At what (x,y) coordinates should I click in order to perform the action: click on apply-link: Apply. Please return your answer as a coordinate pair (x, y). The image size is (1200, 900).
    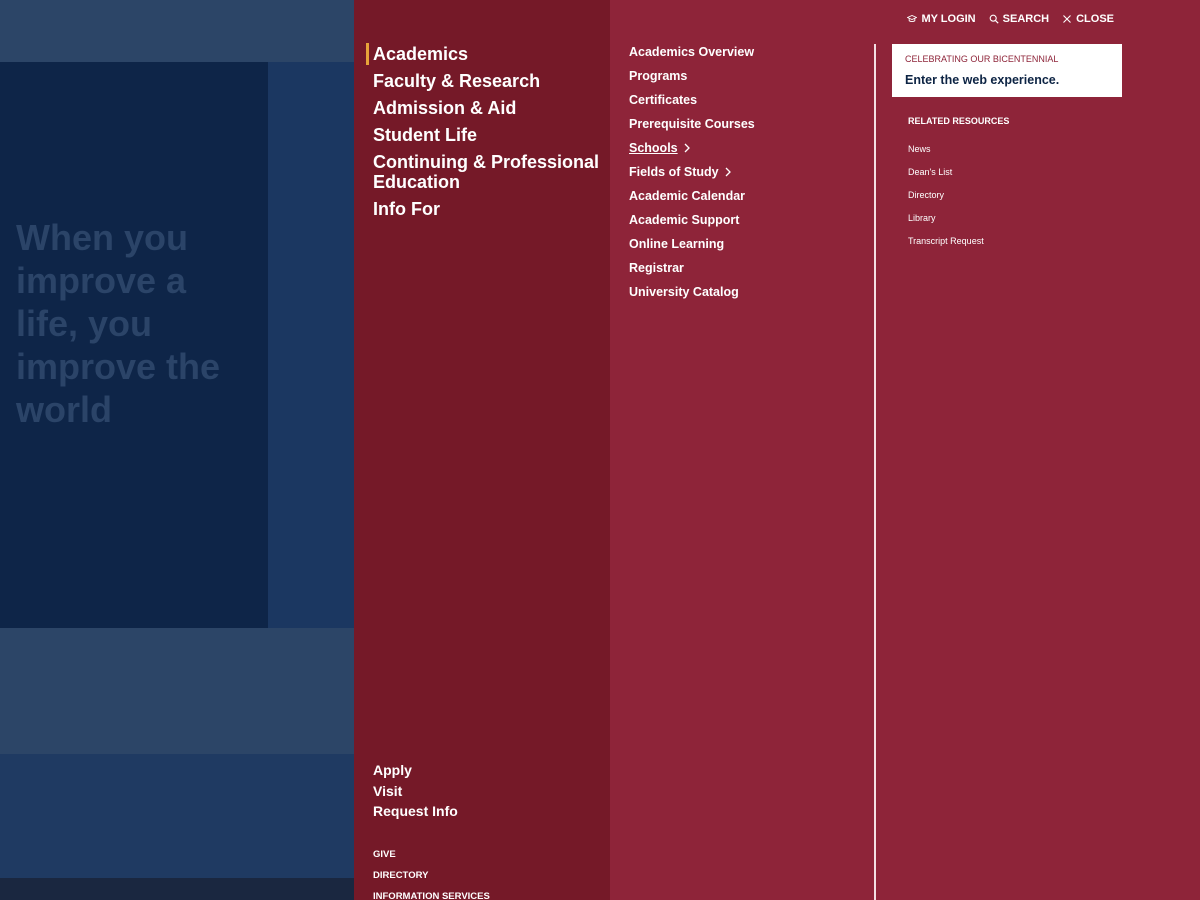
    Looking at the image, I should click on (415, 770).